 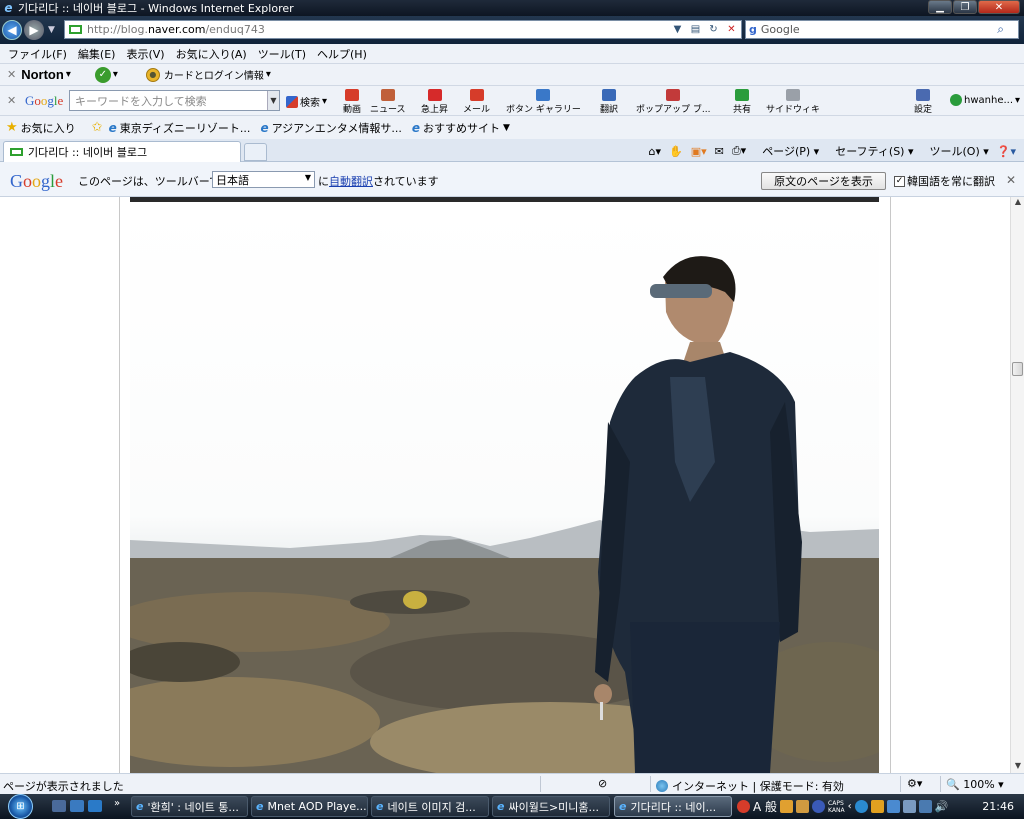 What do you see at coordinates (415, 127) in the screenshot?
I see `ie-page-icon: e` at bounding box center [415, 127].